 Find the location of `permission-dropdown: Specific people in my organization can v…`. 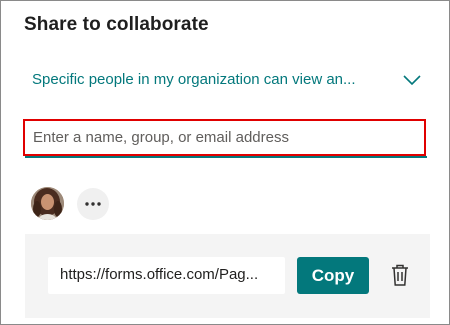

permission-dropdown: Specific people in my organization can v… is located at coordinates (230, 83).